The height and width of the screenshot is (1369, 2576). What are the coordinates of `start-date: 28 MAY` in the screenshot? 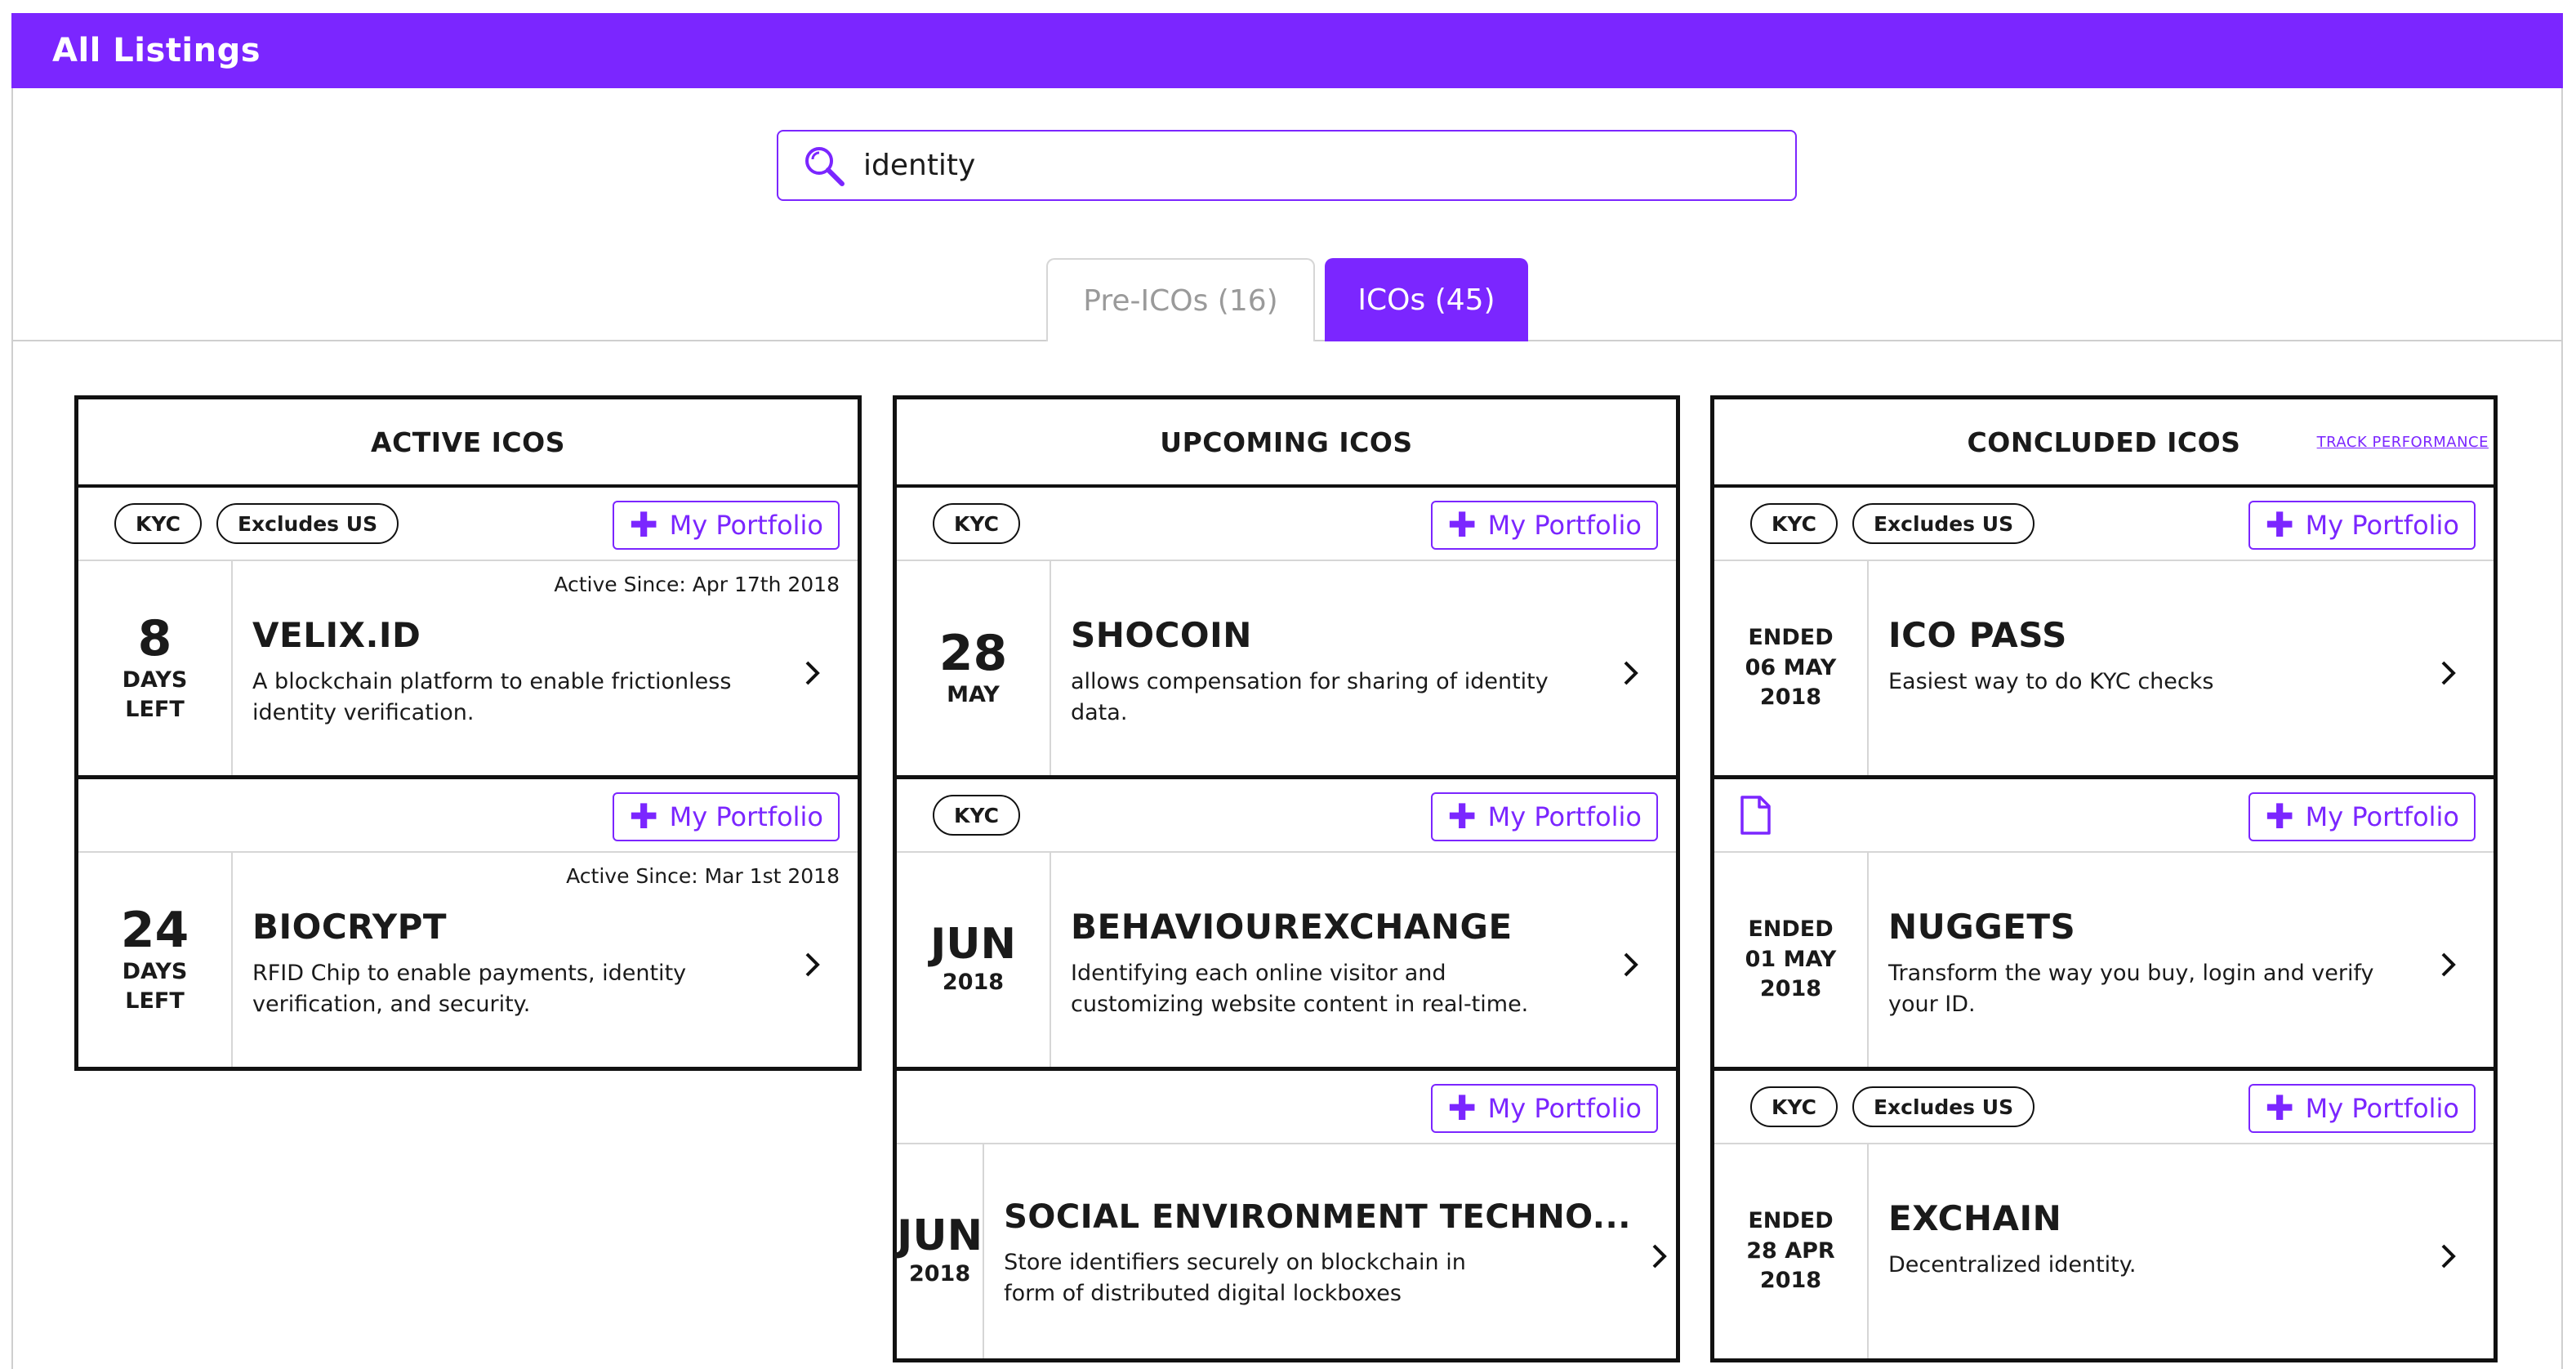 It's located at (974, 668).